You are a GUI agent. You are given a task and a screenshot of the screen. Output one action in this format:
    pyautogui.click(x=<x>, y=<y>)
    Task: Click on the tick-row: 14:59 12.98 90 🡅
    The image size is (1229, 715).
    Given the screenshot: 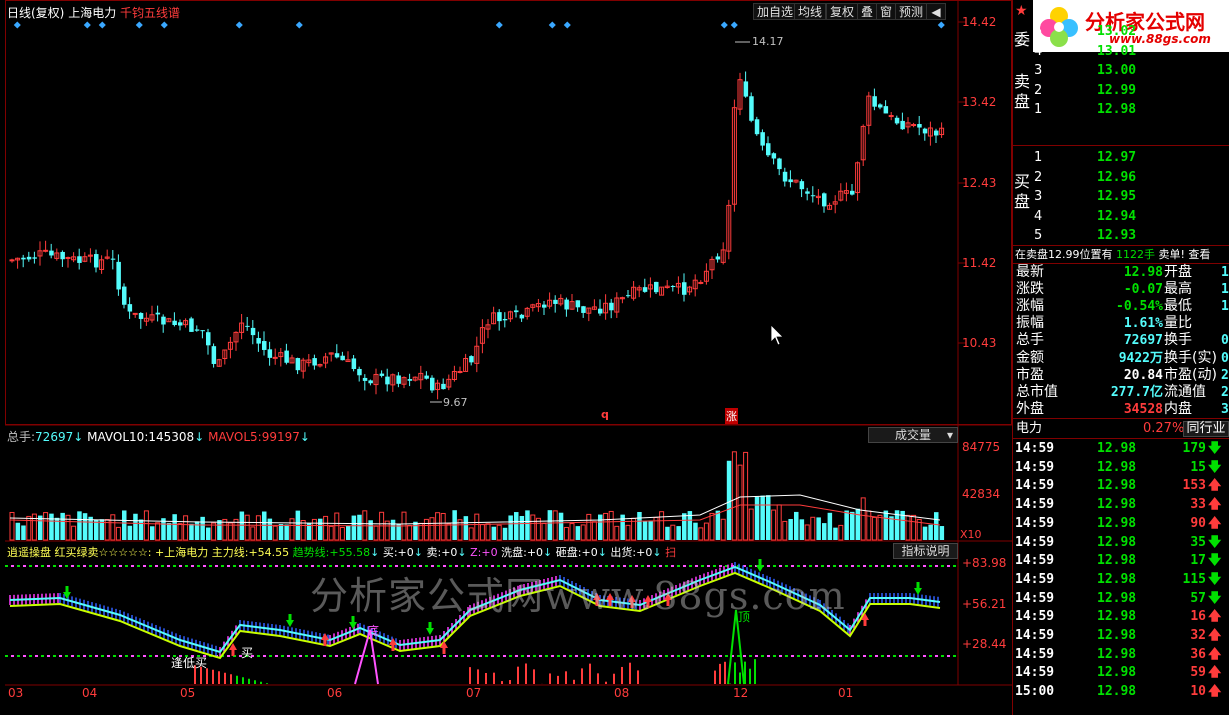 What is the action you would take?
    pyautogui.click(x=1121, y=524)
    